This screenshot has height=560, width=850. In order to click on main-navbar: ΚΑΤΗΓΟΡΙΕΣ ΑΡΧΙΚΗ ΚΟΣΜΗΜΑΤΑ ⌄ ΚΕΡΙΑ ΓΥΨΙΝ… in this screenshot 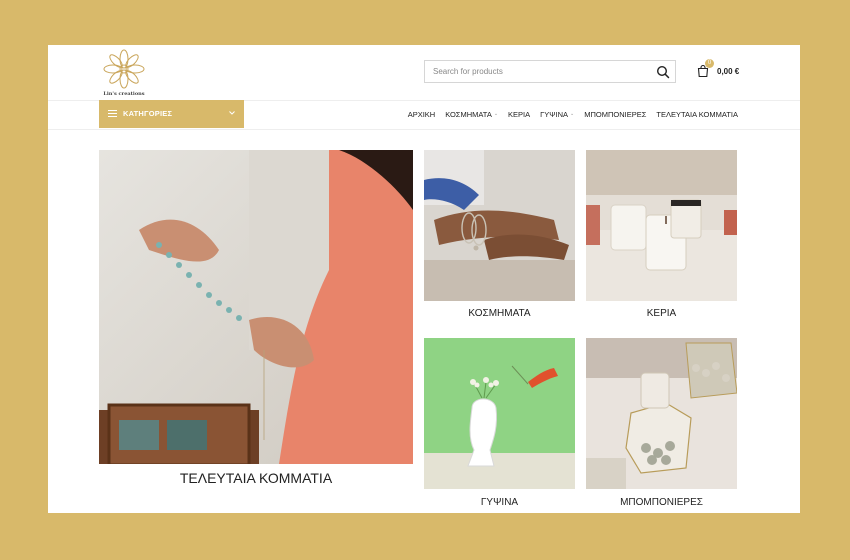, I will do `click(424, 115)`.